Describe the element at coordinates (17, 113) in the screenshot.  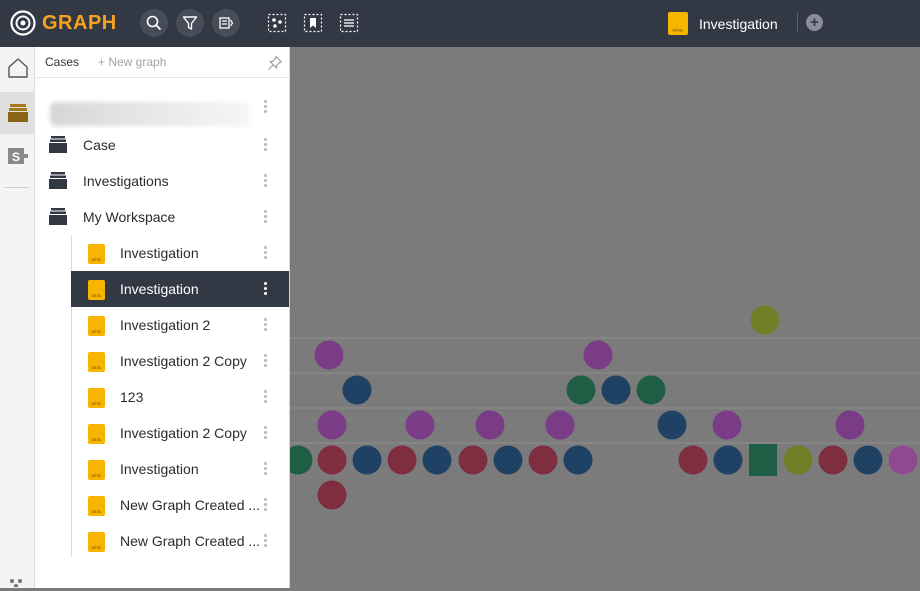
I see `rail-cases` at that location.